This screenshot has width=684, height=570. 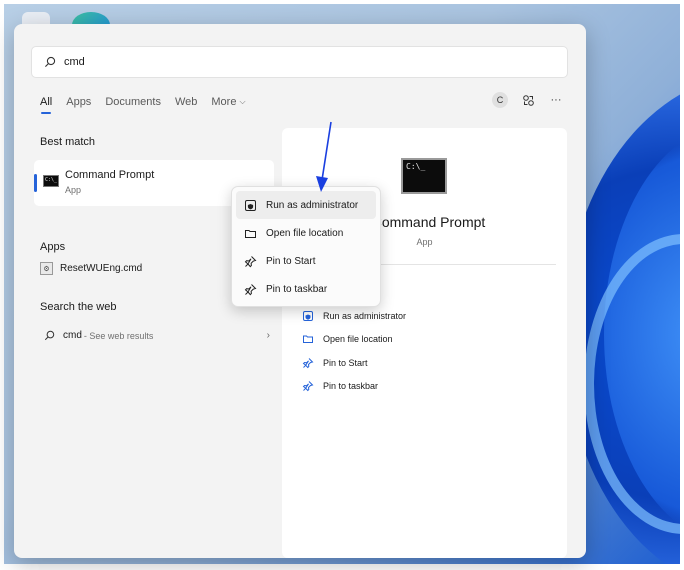 I want to click on more-options-icon: ···, so click(x=556, y=100).